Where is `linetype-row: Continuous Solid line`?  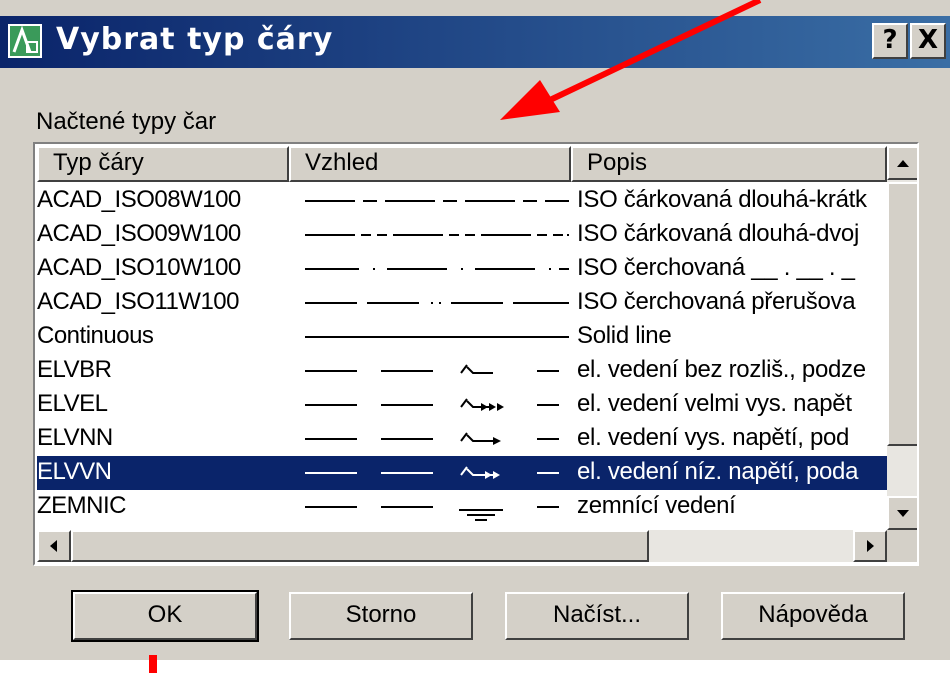 linetype-row: Continuous Solid line is located at coordinates (462, 337).